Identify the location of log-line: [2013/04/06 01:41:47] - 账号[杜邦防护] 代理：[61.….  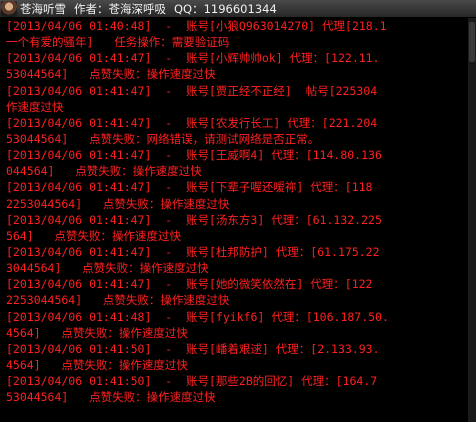
(193, 251).